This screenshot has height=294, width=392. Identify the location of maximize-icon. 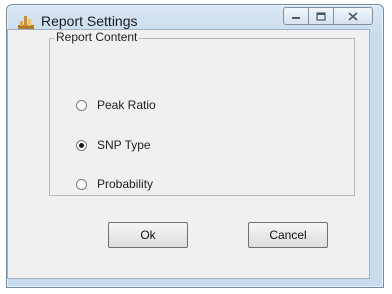
(321, 16).